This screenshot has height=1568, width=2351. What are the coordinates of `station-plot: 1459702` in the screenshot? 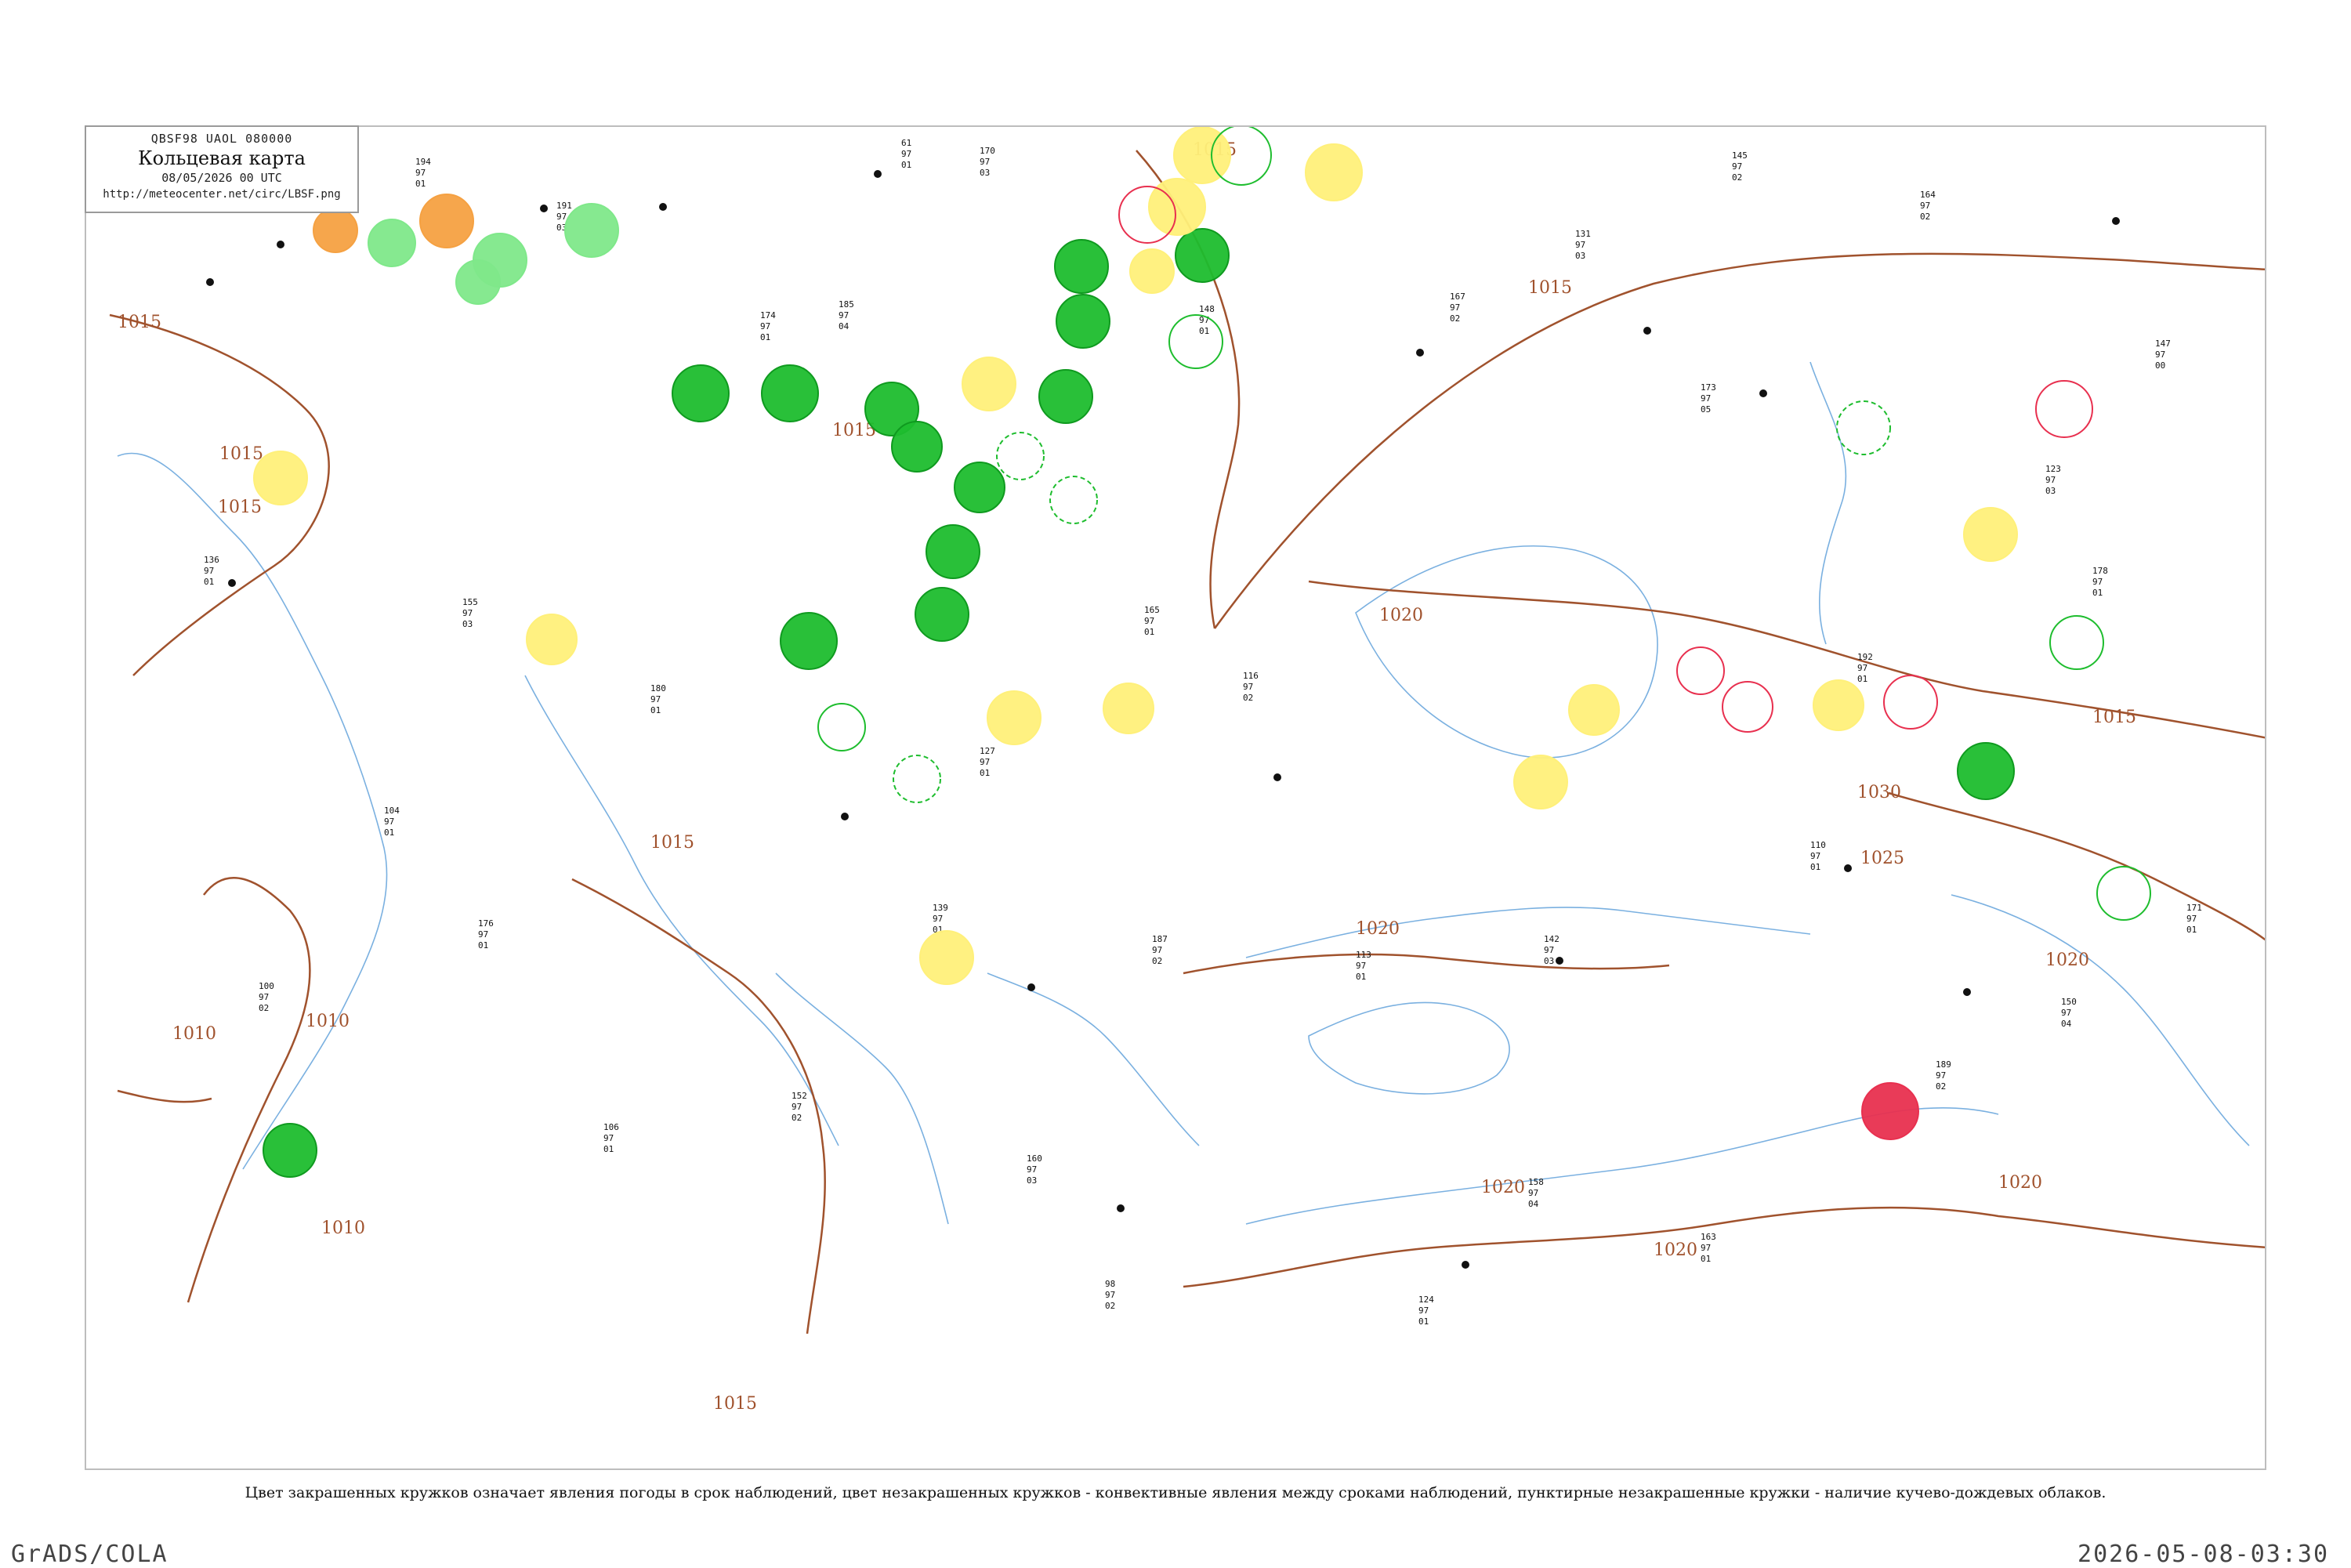 It's located at (1740, 166).